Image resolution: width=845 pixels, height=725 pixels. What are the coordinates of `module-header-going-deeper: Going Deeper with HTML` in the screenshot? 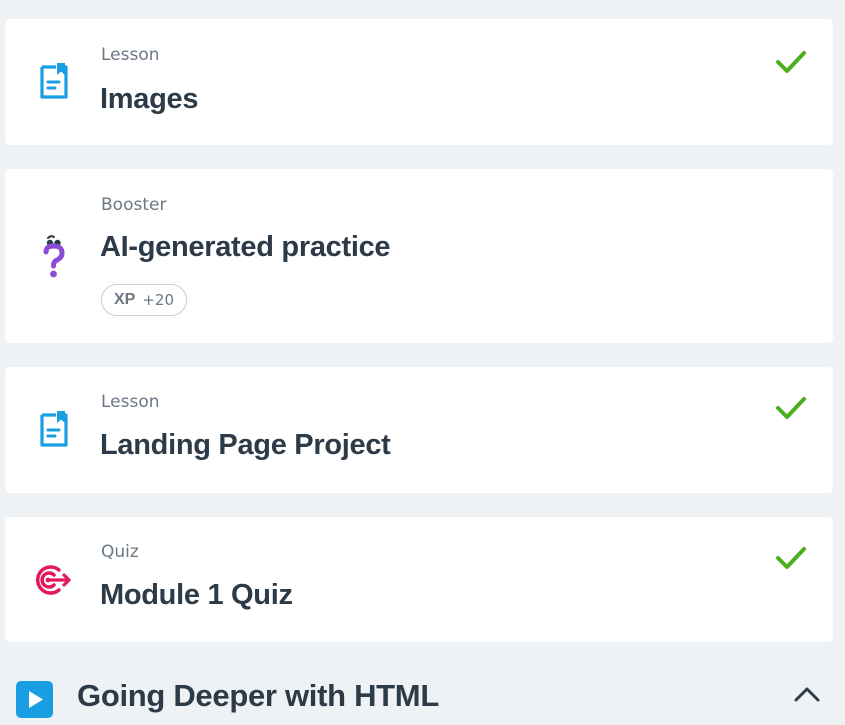 It's located at (422, 695).